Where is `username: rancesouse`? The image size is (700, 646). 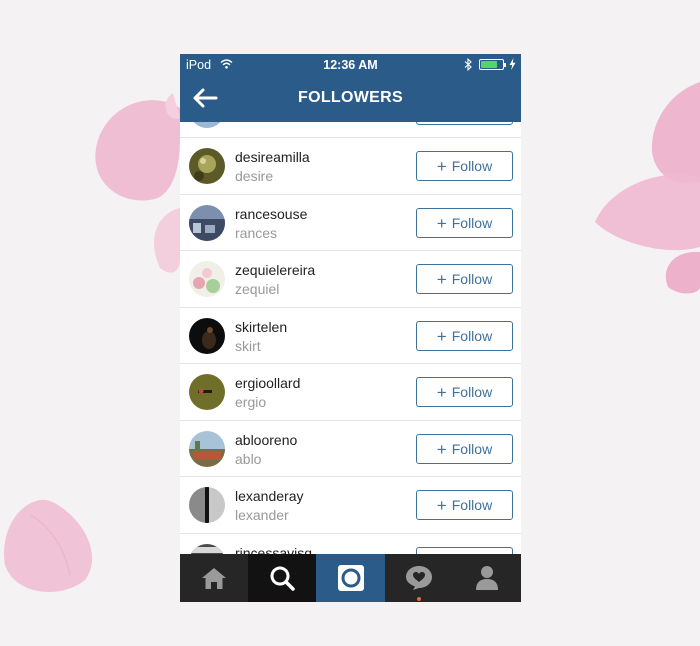
username: rancesouse is located at coordinates (271, 214).